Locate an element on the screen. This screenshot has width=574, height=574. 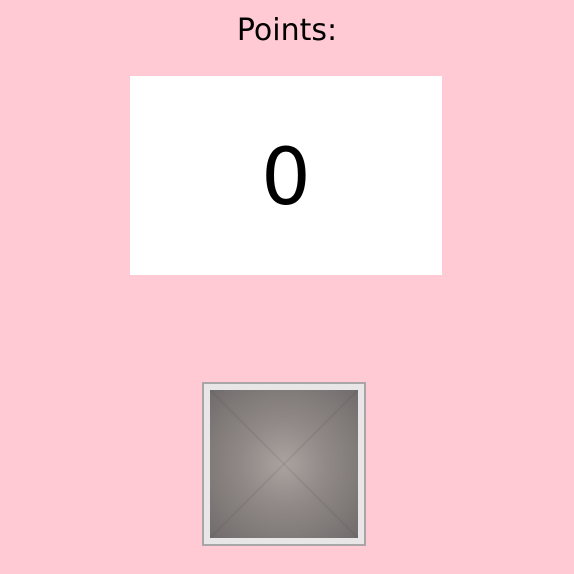
press-button is located at coordinates (284, 464).